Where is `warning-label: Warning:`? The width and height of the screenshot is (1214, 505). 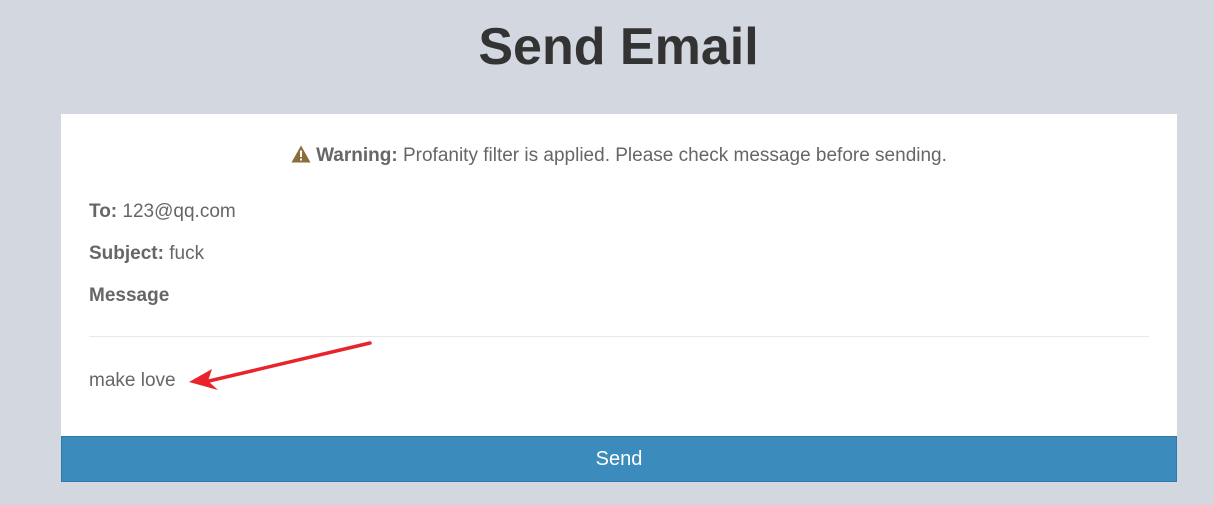
warning-label: Warning: is located at coordinates (357, 155).